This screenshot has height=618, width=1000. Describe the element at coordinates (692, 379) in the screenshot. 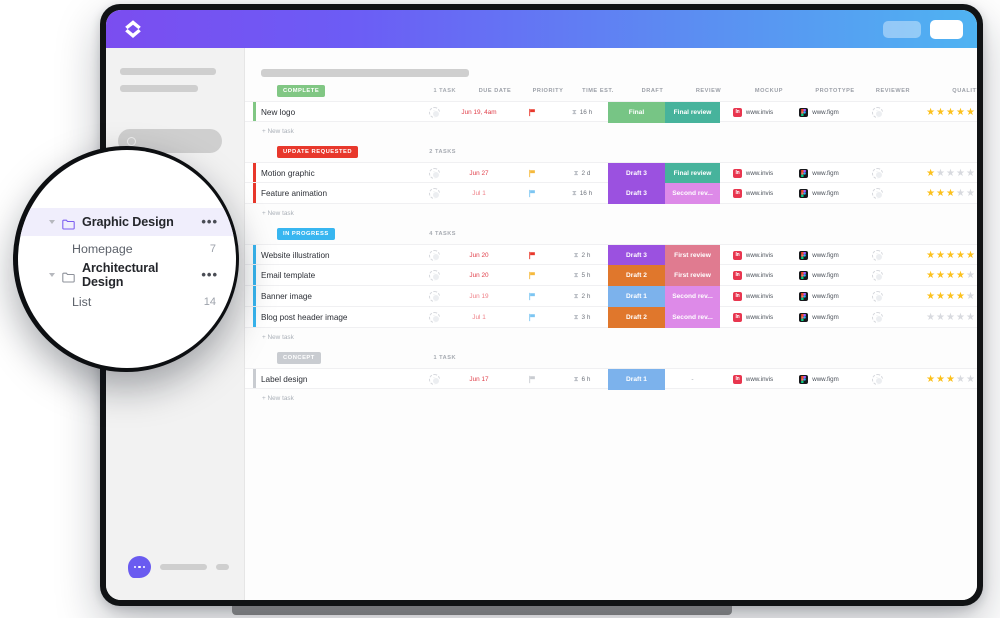

I see `review-cell: -` at that location.